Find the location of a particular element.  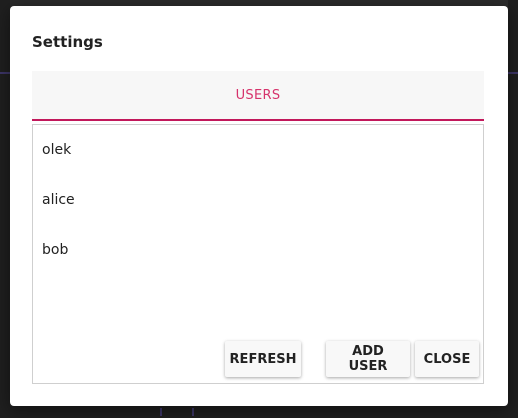

tab-users-label: USERS is located at coordinates (258, 95).